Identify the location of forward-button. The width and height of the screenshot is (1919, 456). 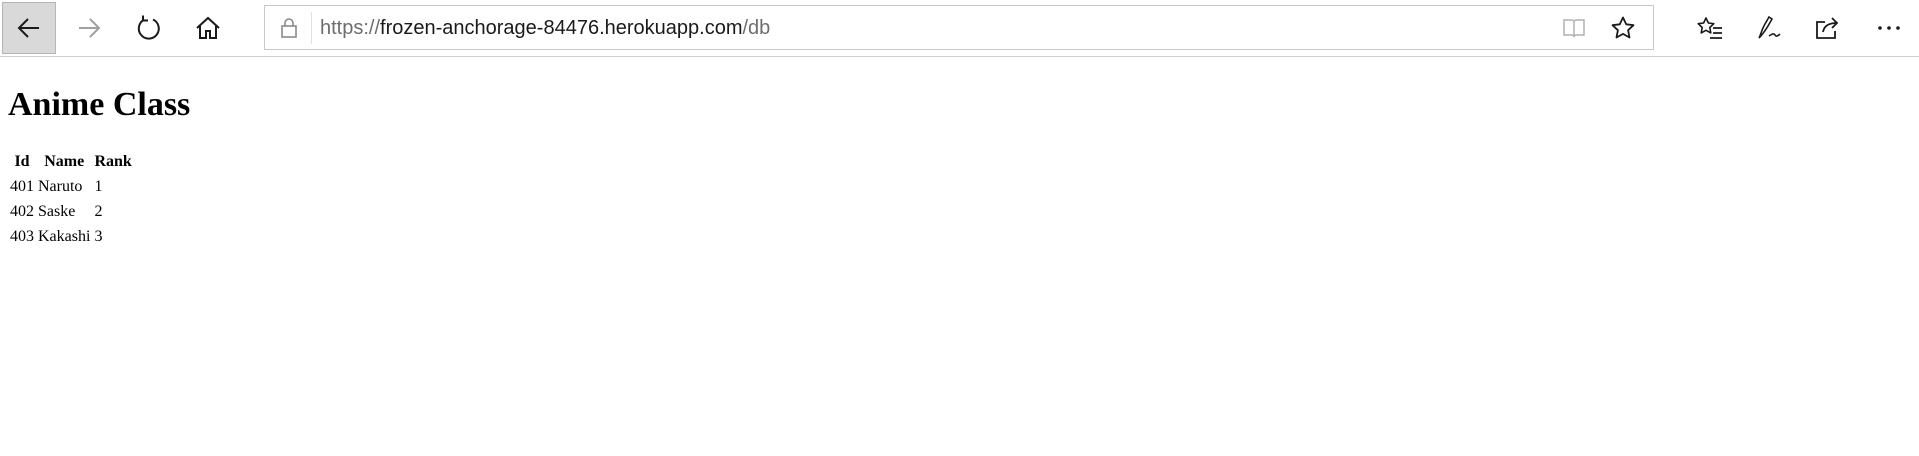
(89, 28).